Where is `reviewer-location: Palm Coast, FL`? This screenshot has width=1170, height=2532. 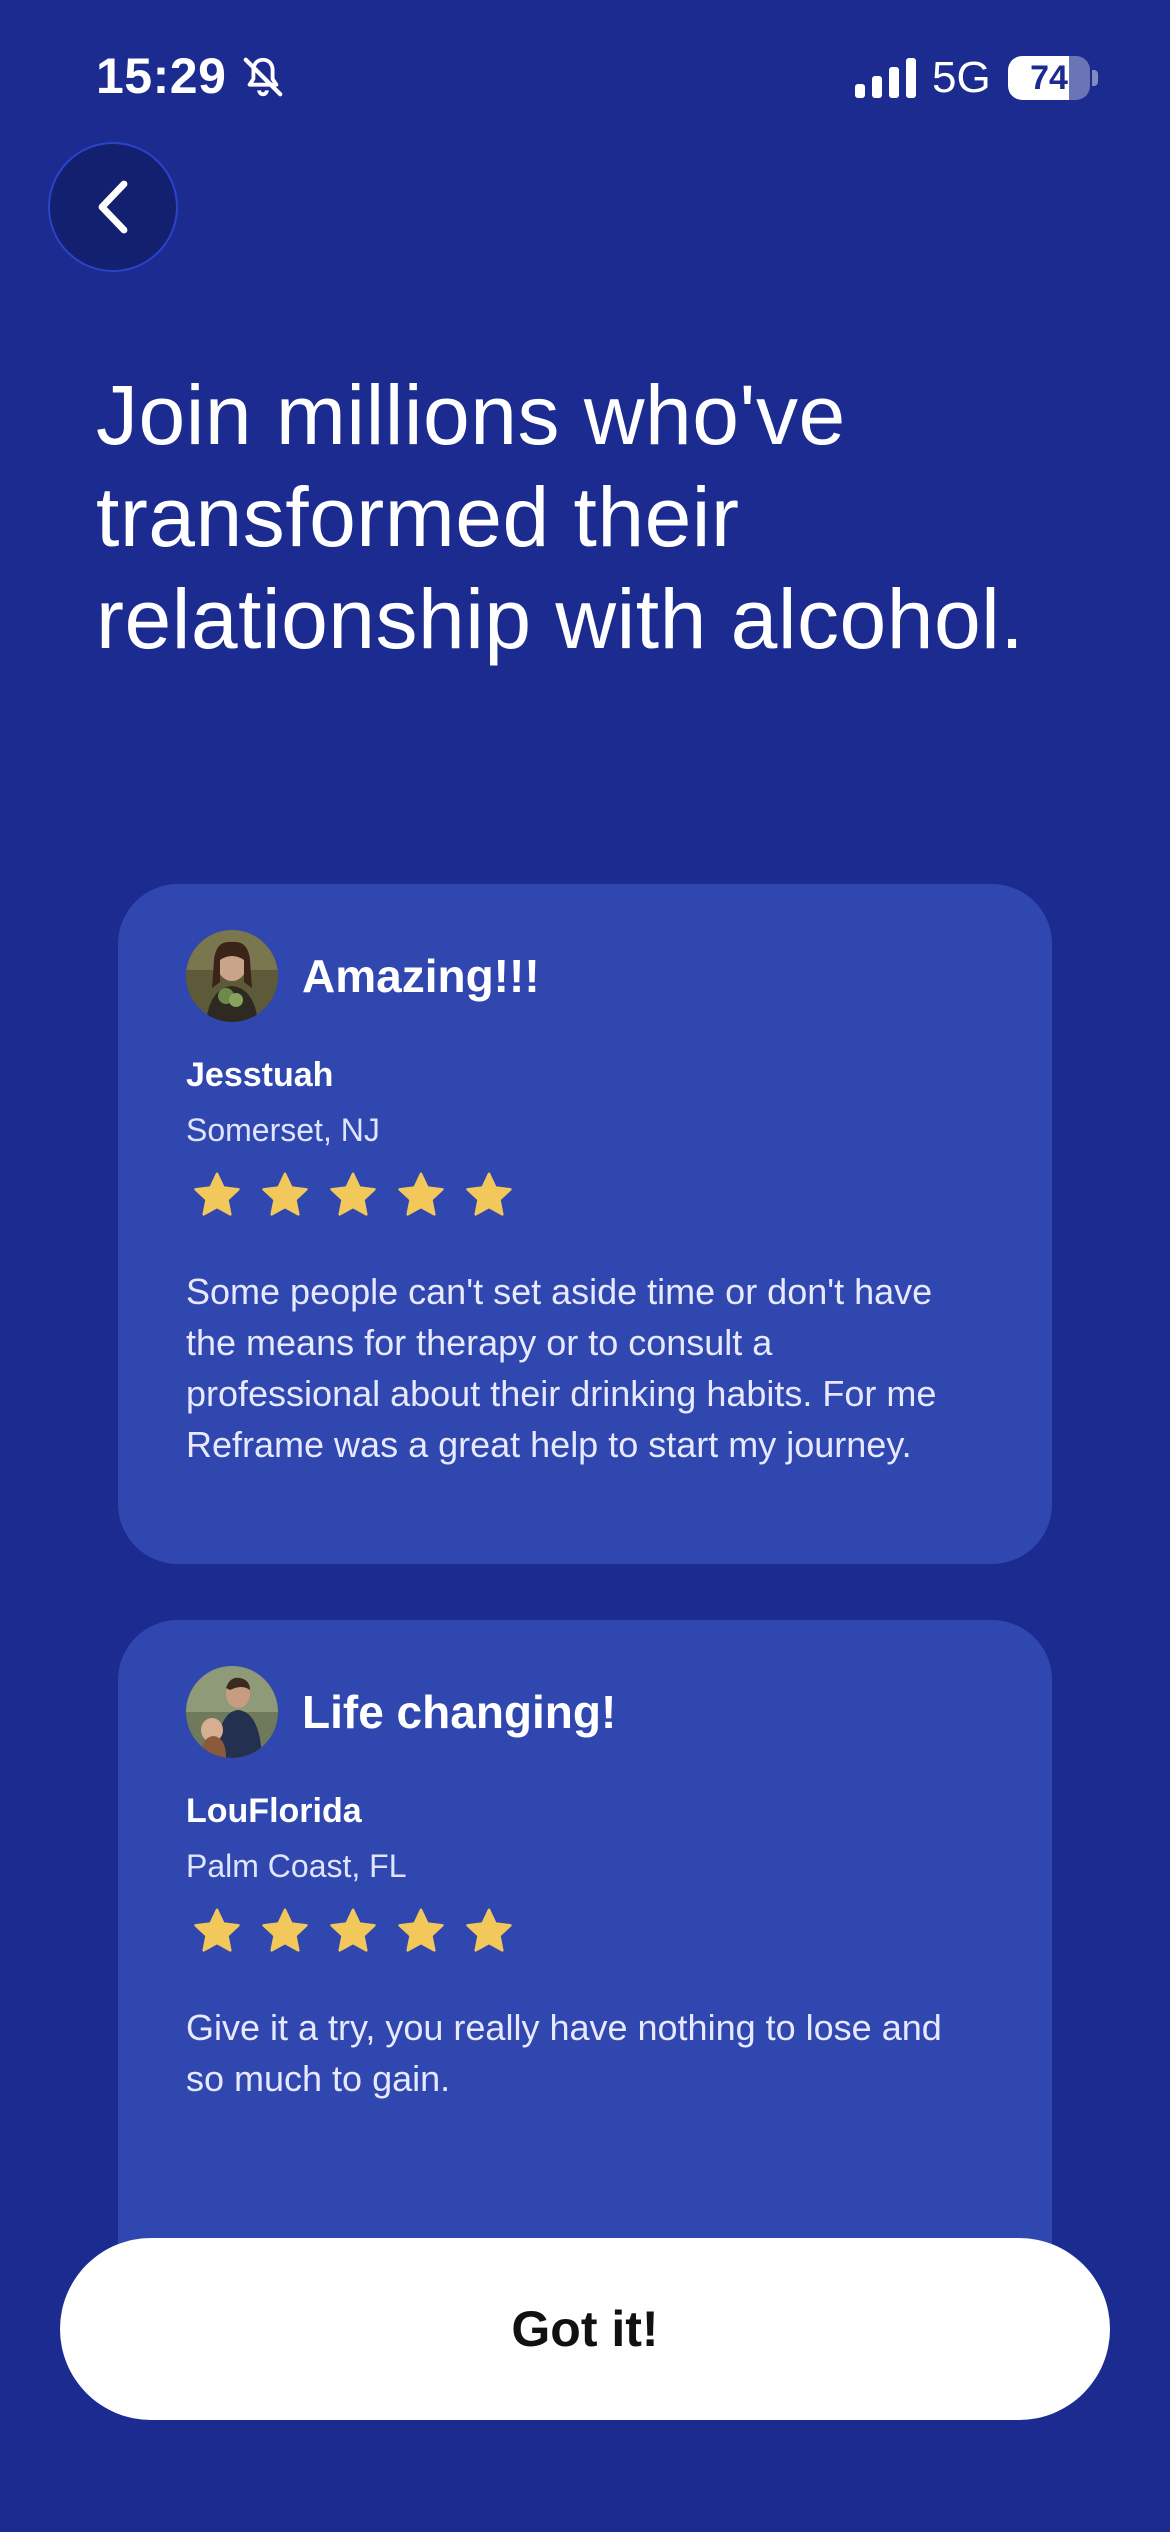
reviewer-location: Palm Coast, FL is located at coordinates (296, 1866).